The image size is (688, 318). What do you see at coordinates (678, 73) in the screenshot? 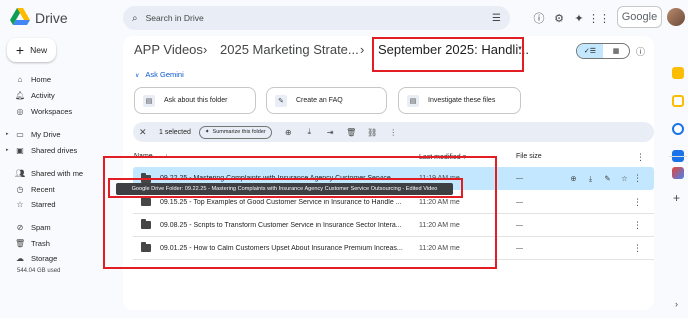
I see `calendar-app-icon` at bounding box center [678, 73].